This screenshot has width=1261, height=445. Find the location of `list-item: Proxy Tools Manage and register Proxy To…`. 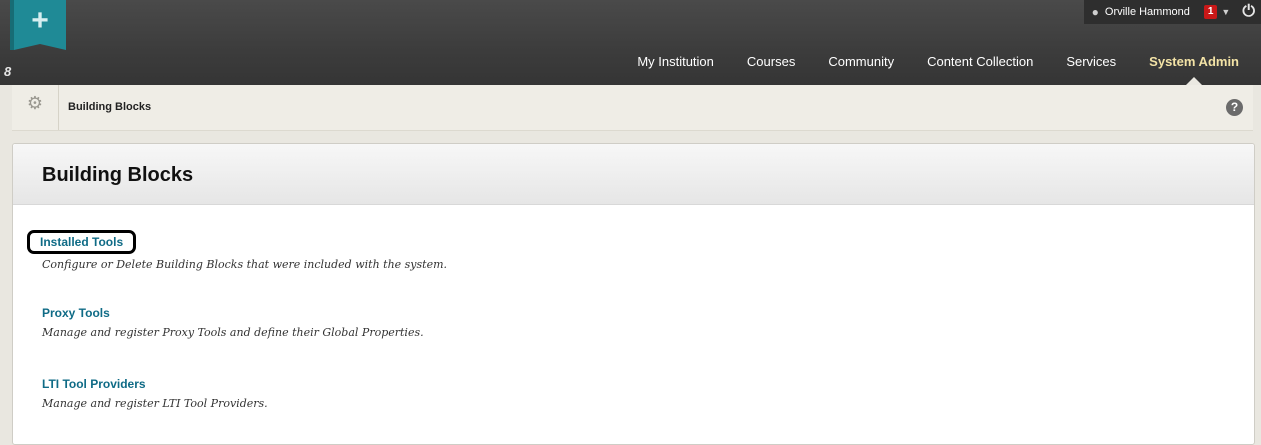

list-item: Proxy Tools Manage and register Proxy To… is located at coordinates (233, 321).